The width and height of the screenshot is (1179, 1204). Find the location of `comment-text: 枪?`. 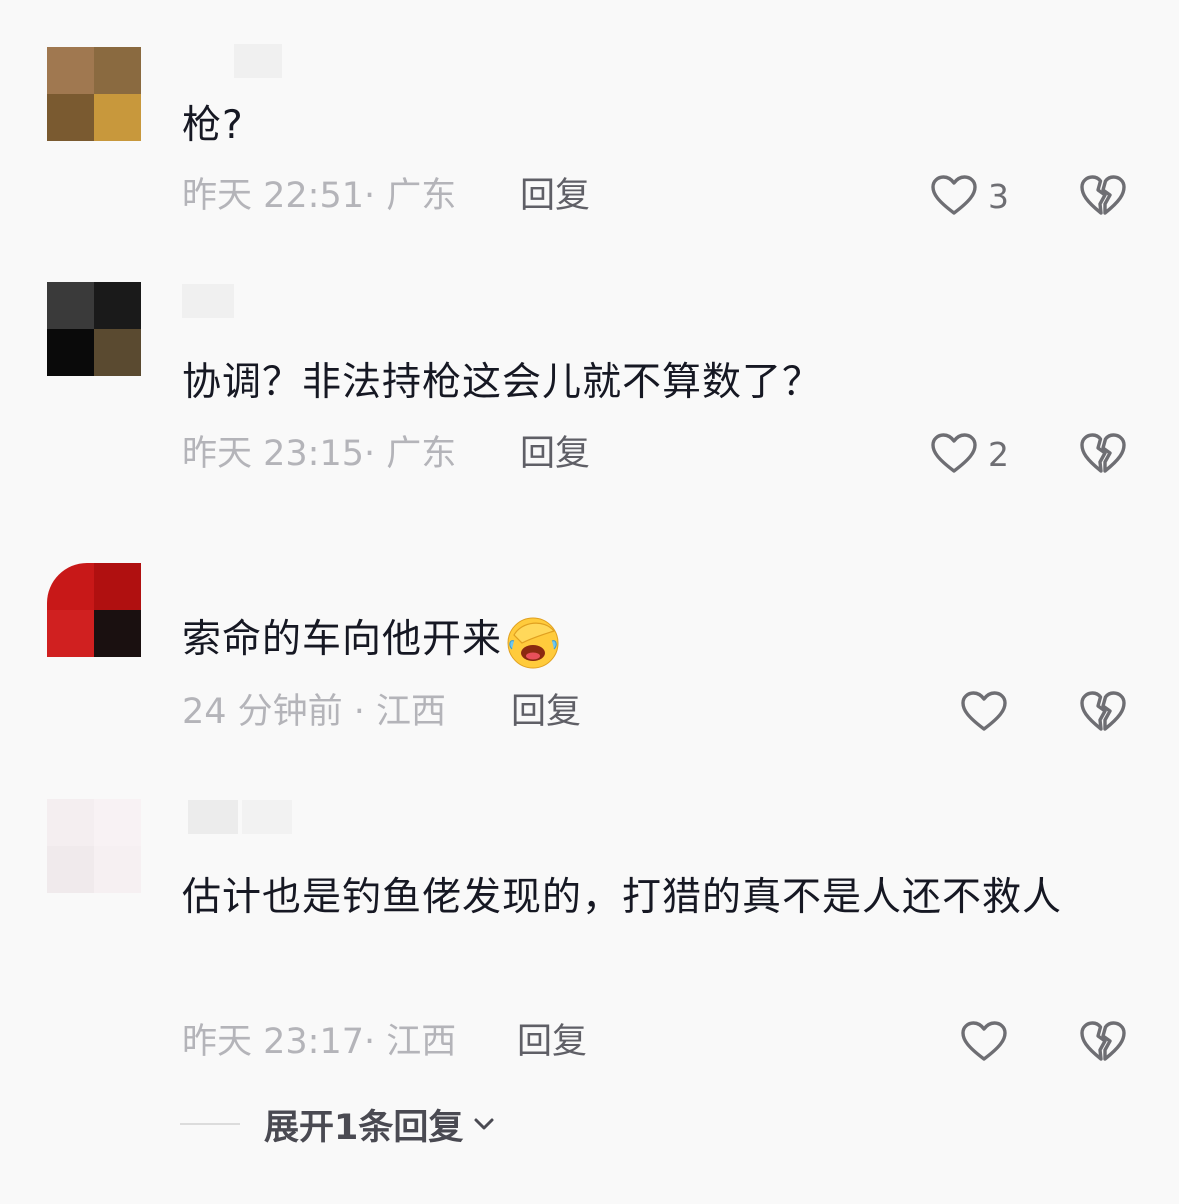

comment-text: 枪? is located at coordinates (213, 125).